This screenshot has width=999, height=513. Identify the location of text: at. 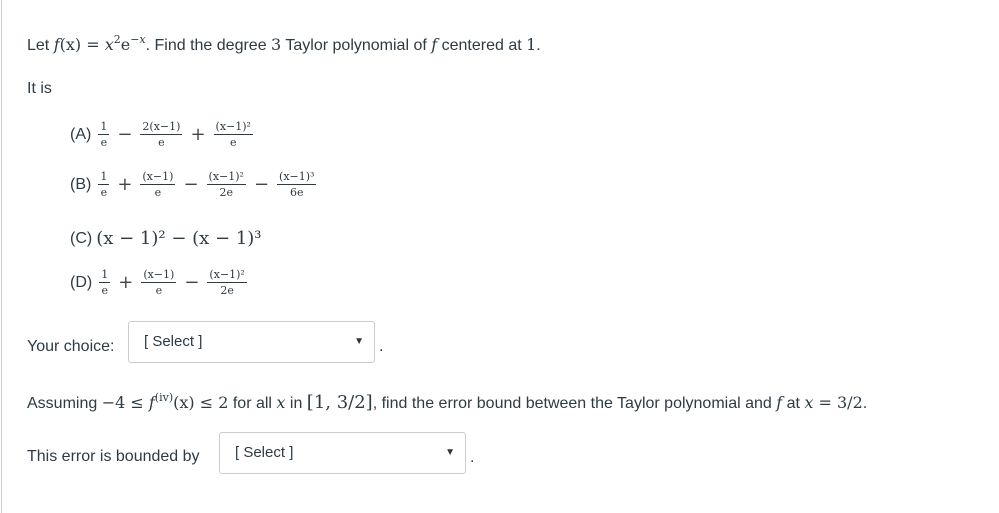
(793, 403).